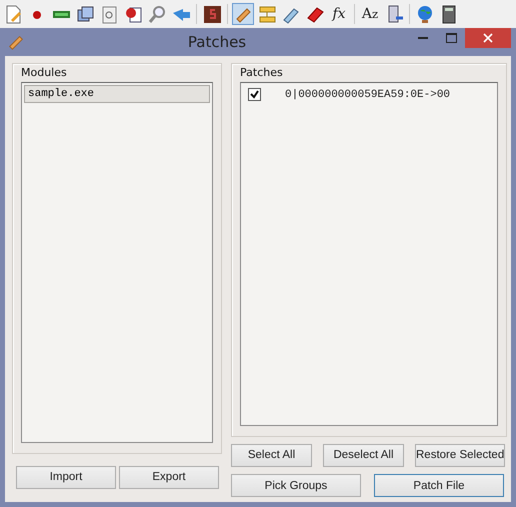  What do you see at coordinates (262, 73) in the screenshot?
I see `group-label: Patches` at bounding box center [262, 73].